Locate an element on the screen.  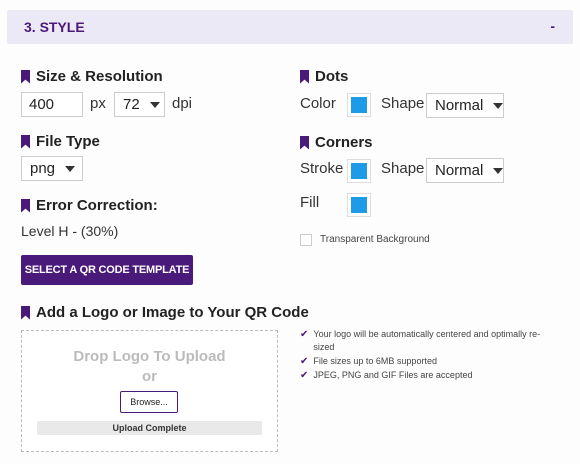
upload-progress-bar: Upload Complete is located at coordinates (149, 428).